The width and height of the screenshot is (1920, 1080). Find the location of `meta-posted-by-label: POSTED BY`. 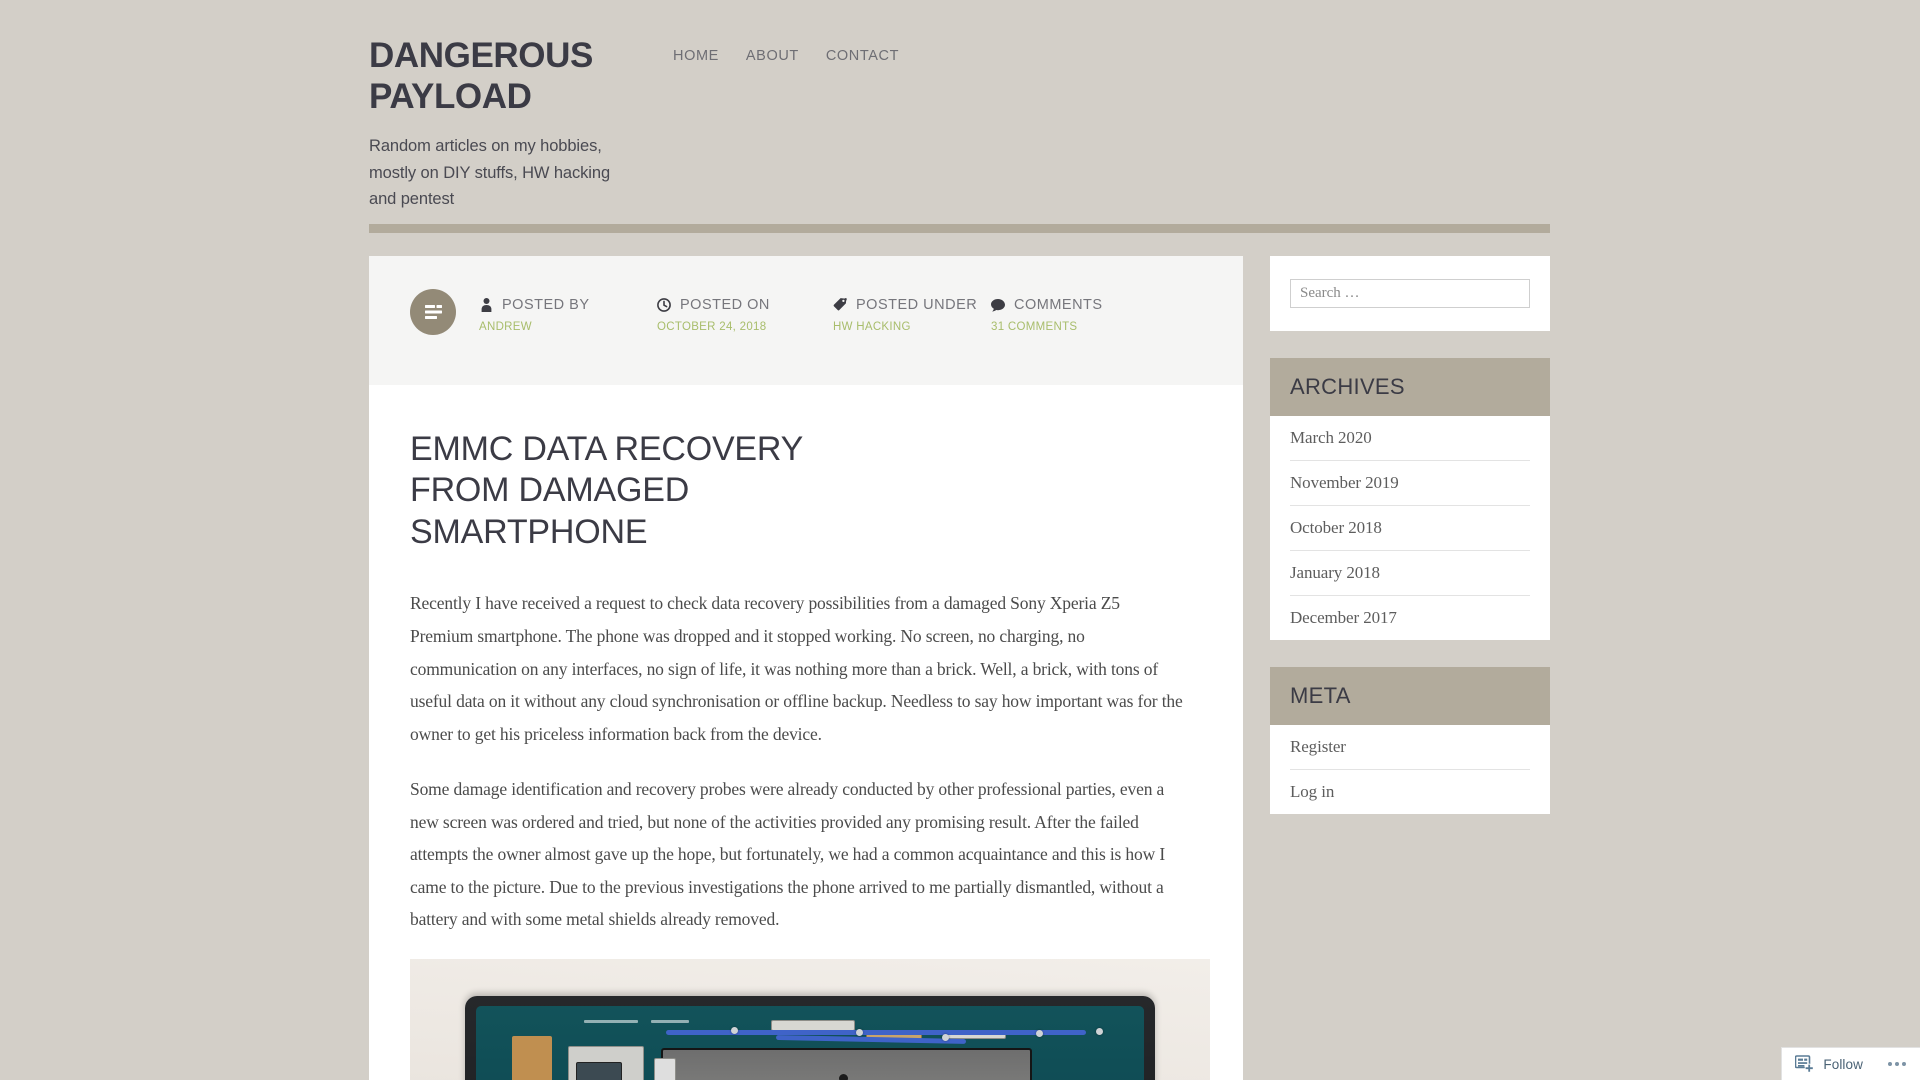

meta-posted-by-label: POSTED BY is located at coordinates (546, 305).